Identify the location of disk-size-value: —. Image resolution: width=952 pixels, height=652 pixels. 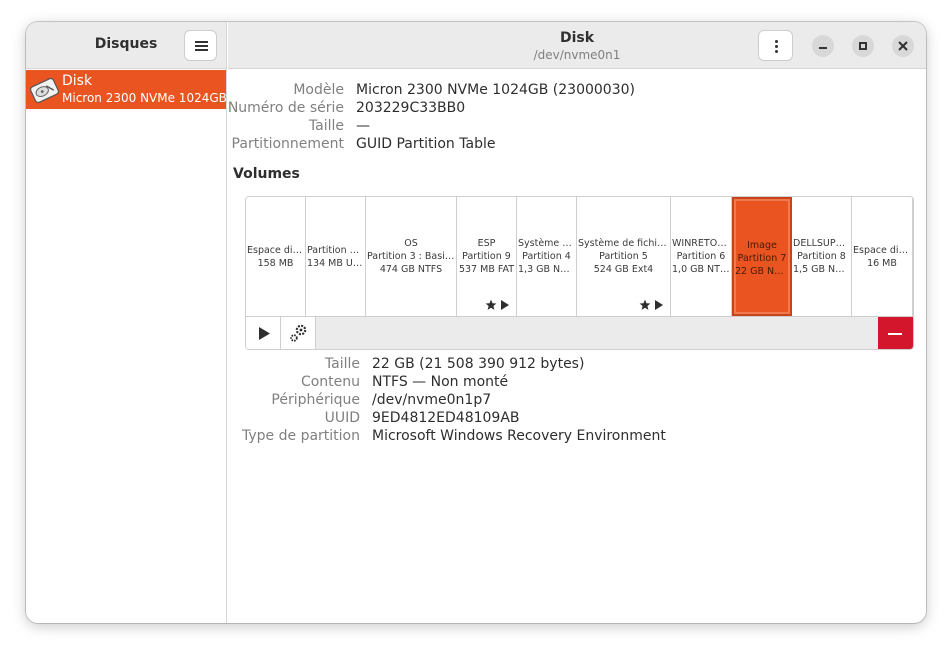
(363, 126).